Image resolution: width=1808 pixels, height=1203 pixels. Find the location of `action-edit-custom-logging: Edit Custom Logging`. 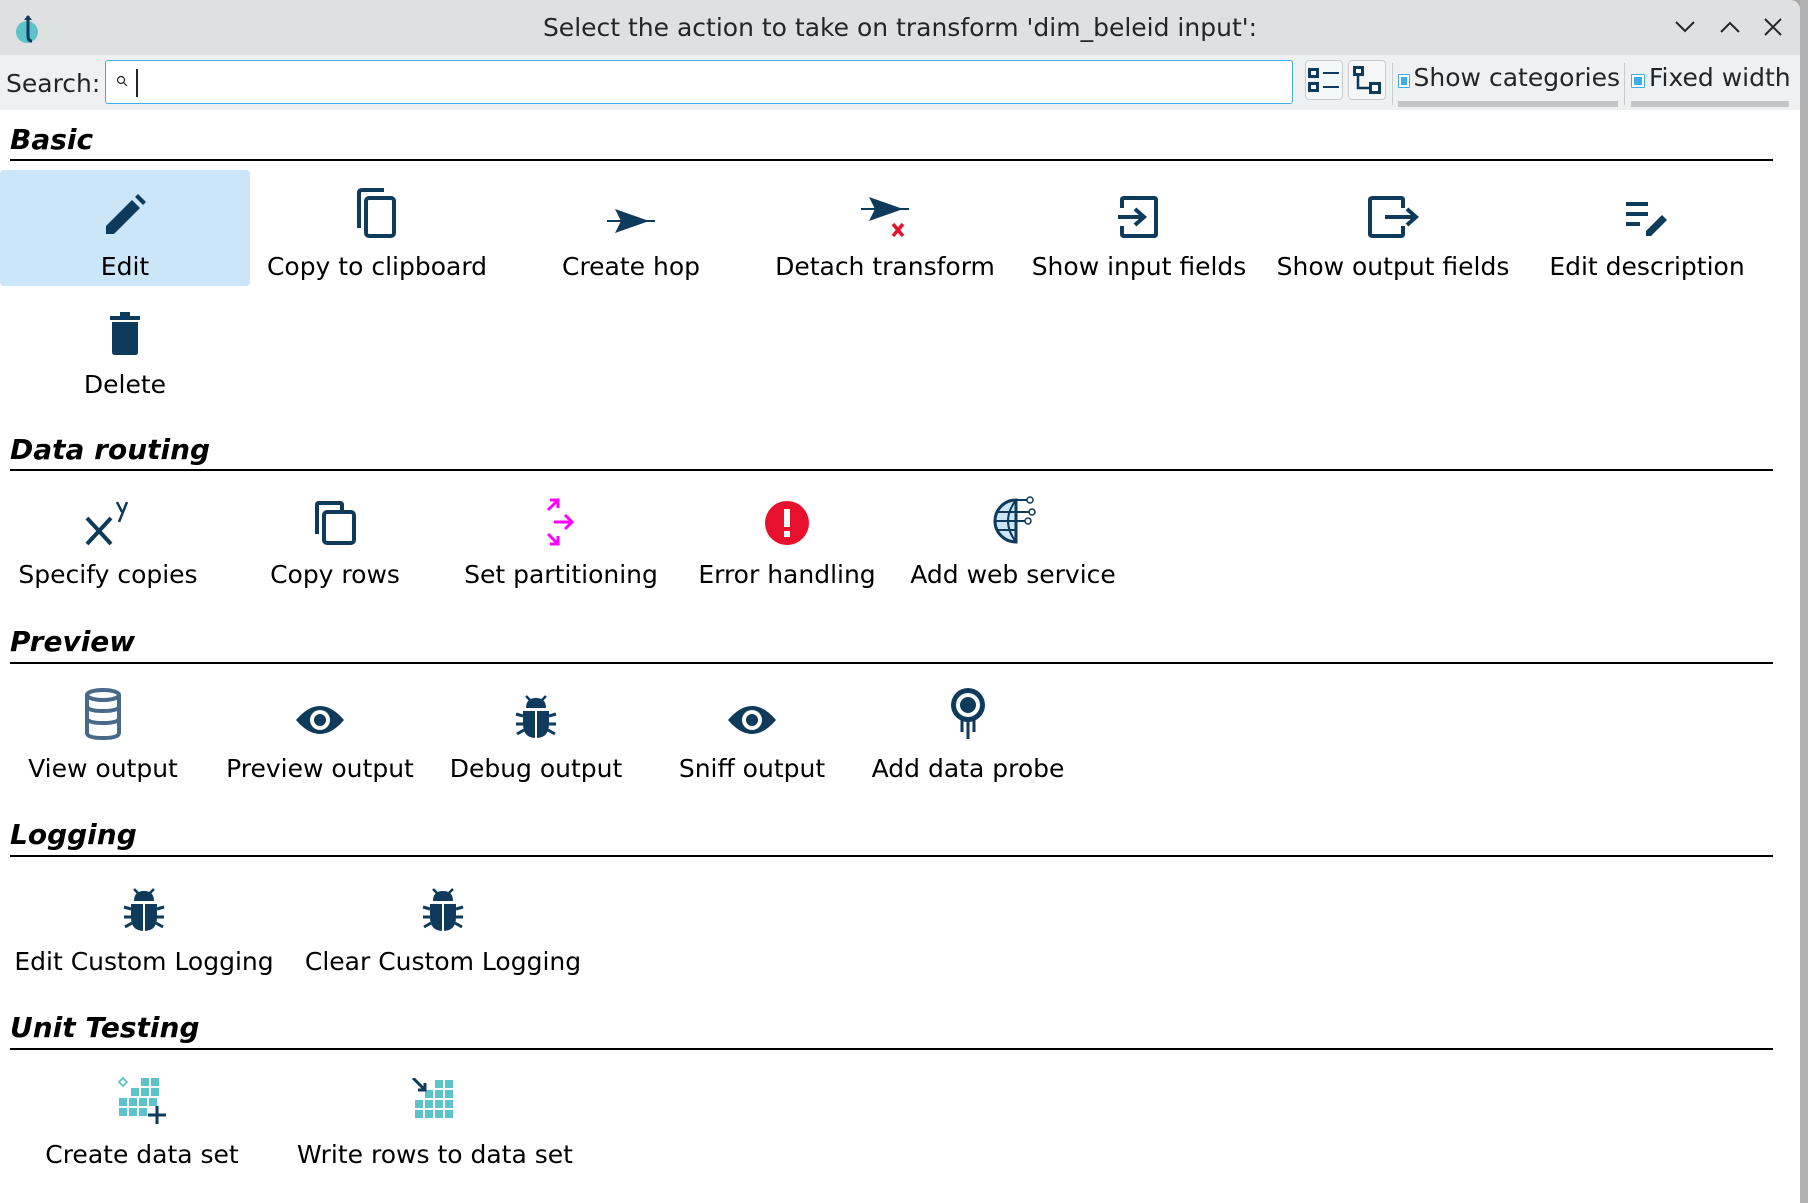

action-edit-custom-logging: Edit Custom Logging is located at coordinates (144, 923).